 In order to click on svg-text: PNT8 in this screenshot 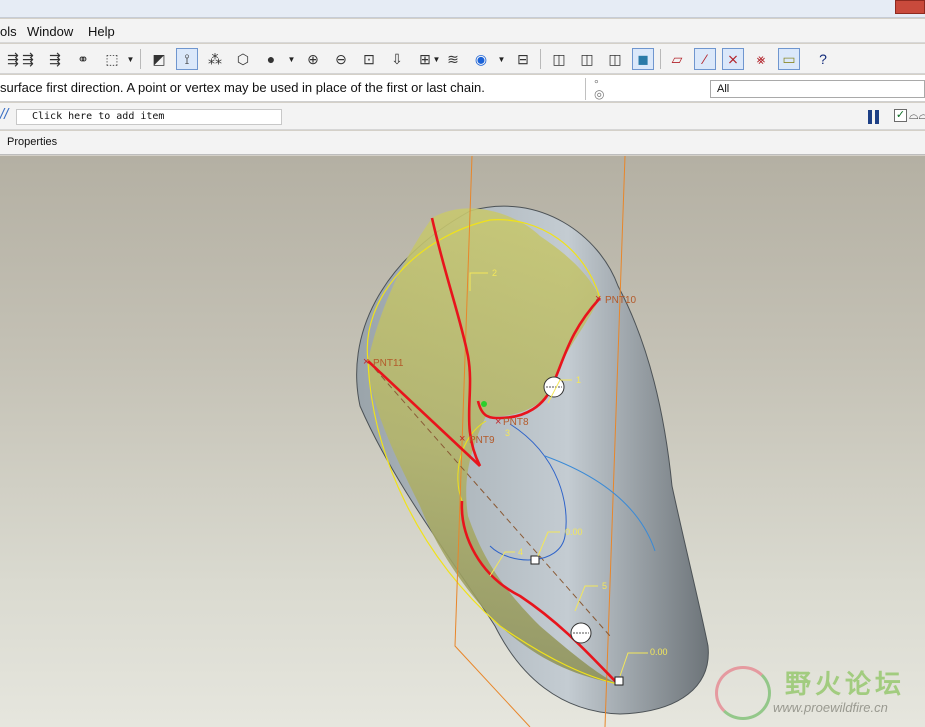, I will do `click(516, 422)`.